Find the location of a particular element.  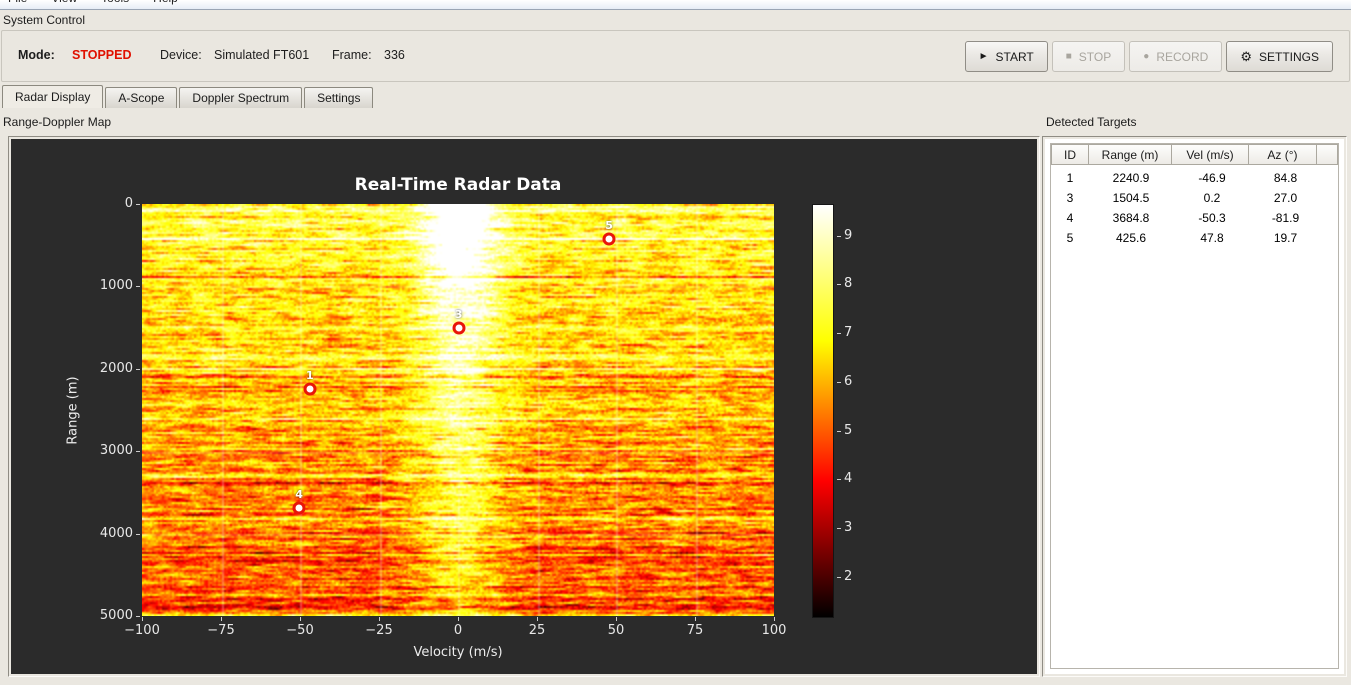

control-buttons: ► START ■ STOP ● RECORD ⚙ SETTINGS is located at coordinates (1148, 56).